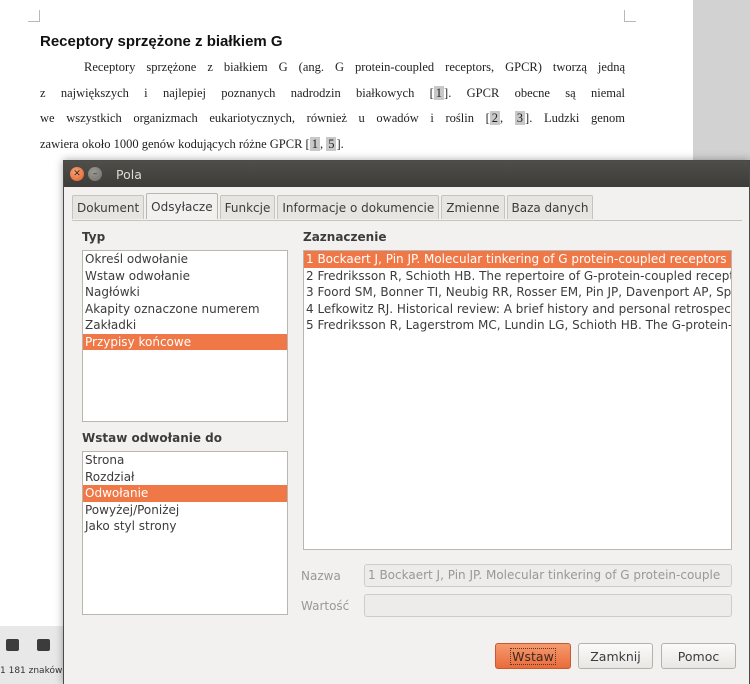 The width and height of the screenshot is (750, 684). Describe the element at coordinates (325, 606) in the screenshot. I see `value-label: Wartość` at that location.